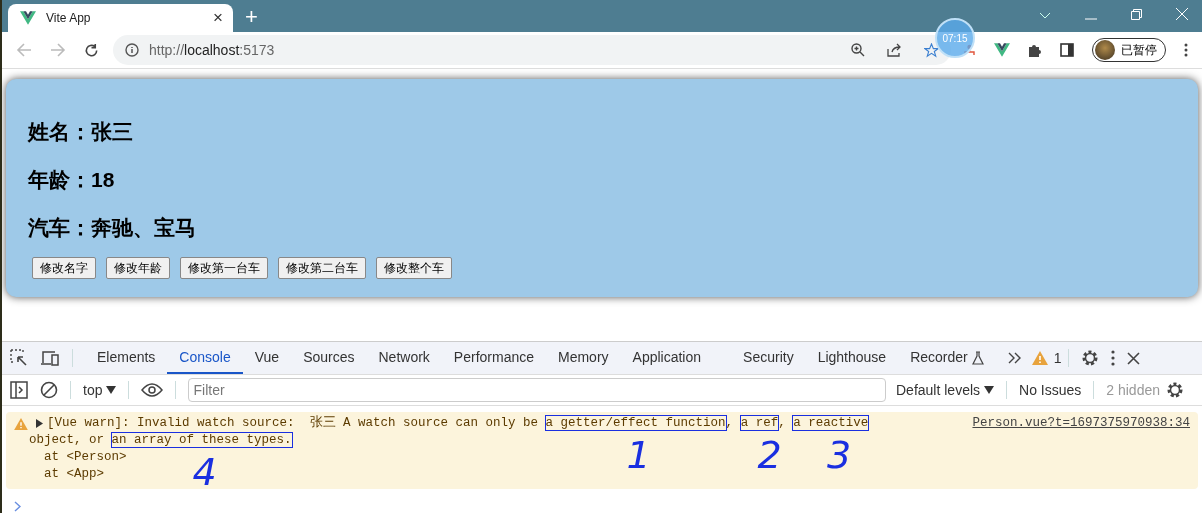 The height and width of the screenshot is (513, 1202). Describe the element at coordinates (1067, 50) in the screenshot. I see `side-panel-icon` at that location.